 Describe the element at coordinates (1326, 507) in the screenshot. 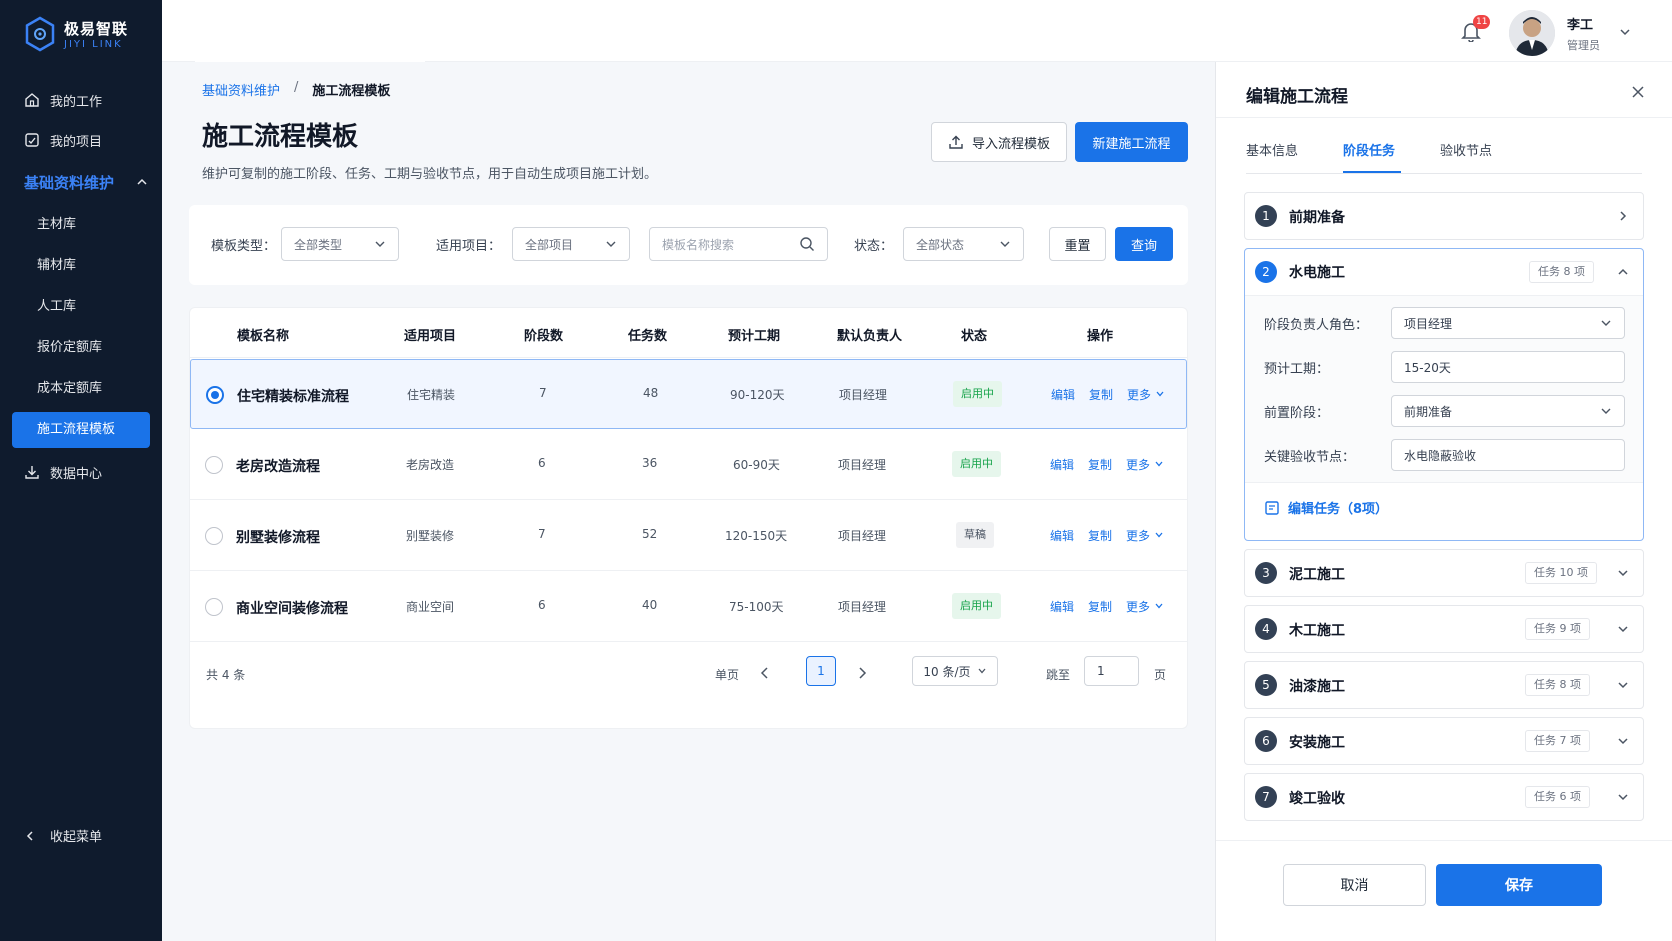

I see `edit-tasks-button: 编辑任务（8项）` at that location.